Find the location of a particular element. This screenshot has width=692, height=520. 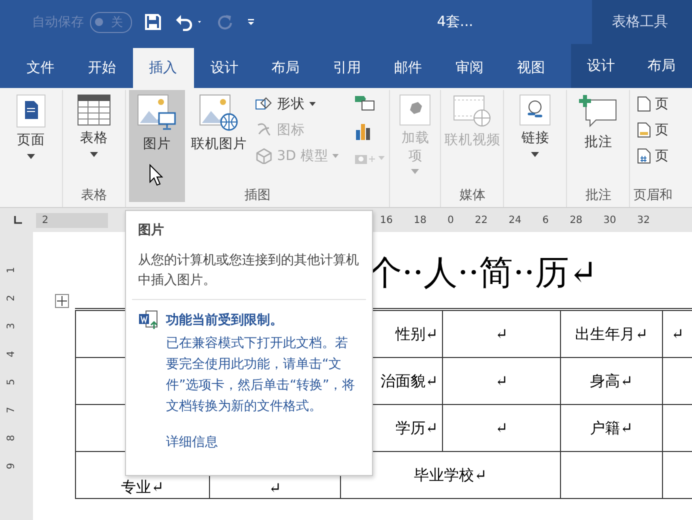

addin-icon is located at coordinates (415, 110).